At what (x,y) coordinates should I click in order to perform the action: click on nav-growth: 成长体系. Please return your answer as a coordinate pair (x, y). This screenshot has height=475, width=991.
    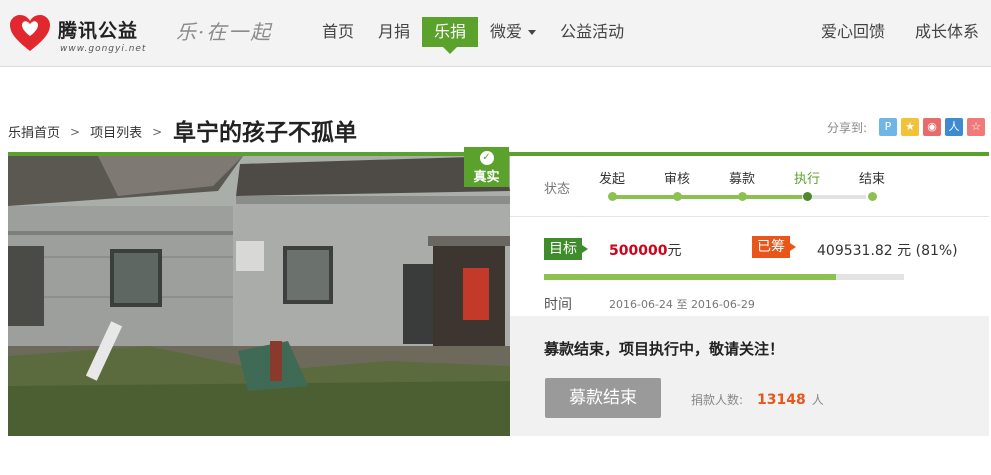
    Looking at the image, I should click on (932, 32).